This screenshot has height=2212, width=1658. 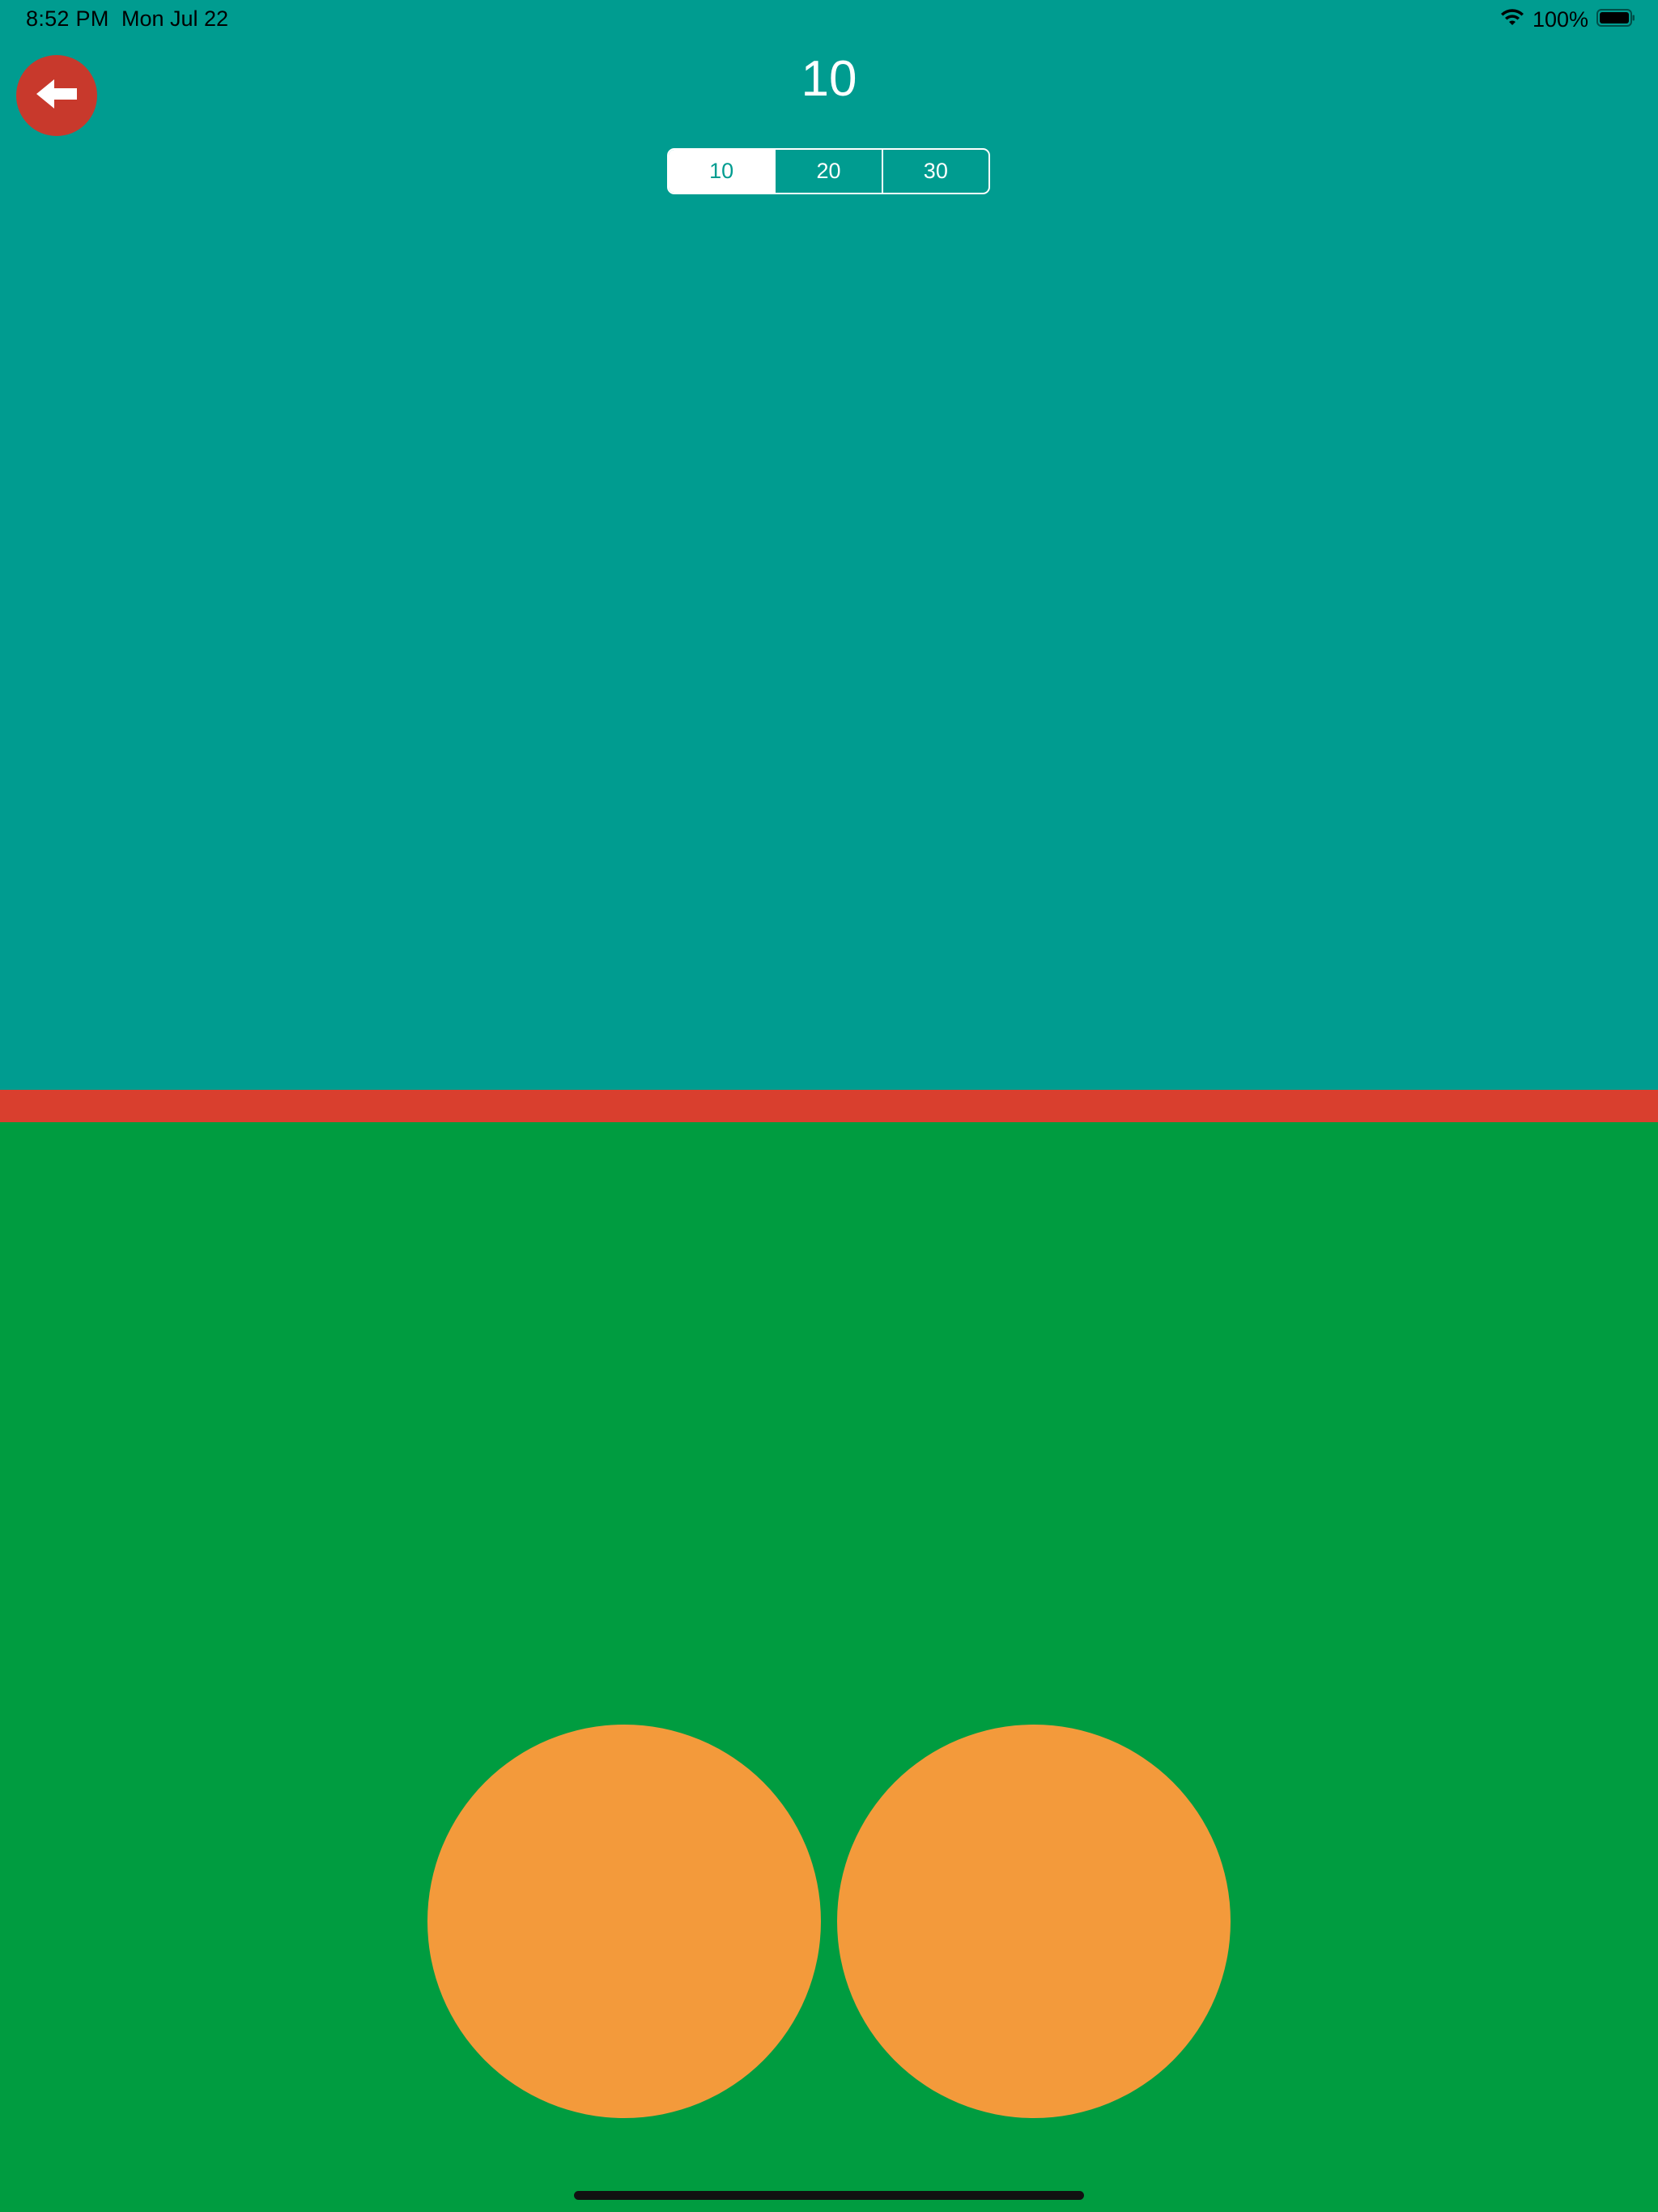 I want to click on status-time: 8:52 PM, so click(x=67, y=19).